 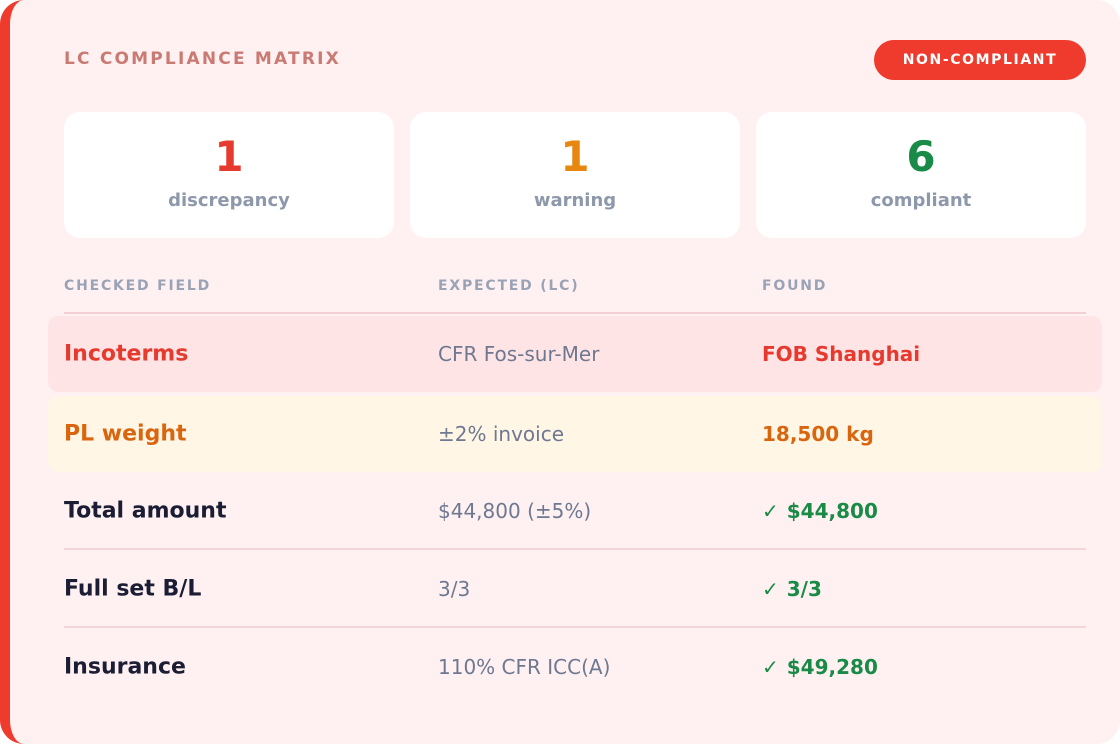 I want to click on stat-warning-label: warning, so click(x=575, y=200).